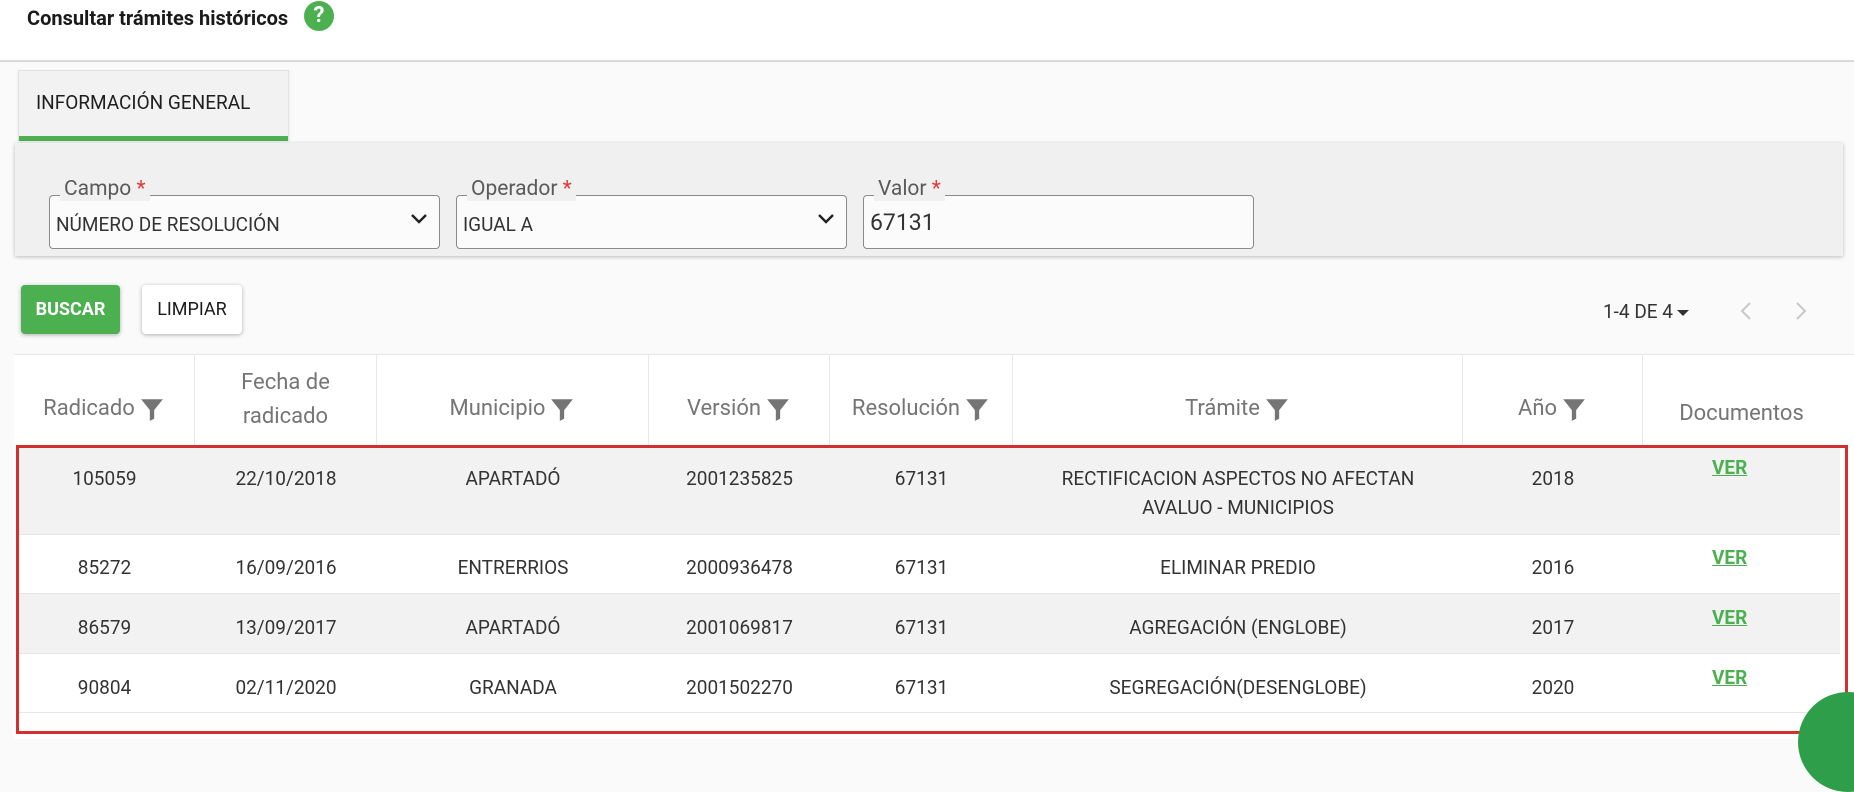  Describe the element at coordinates (319, 16) in the screenshot. I see `help-icon: ?` at that location.